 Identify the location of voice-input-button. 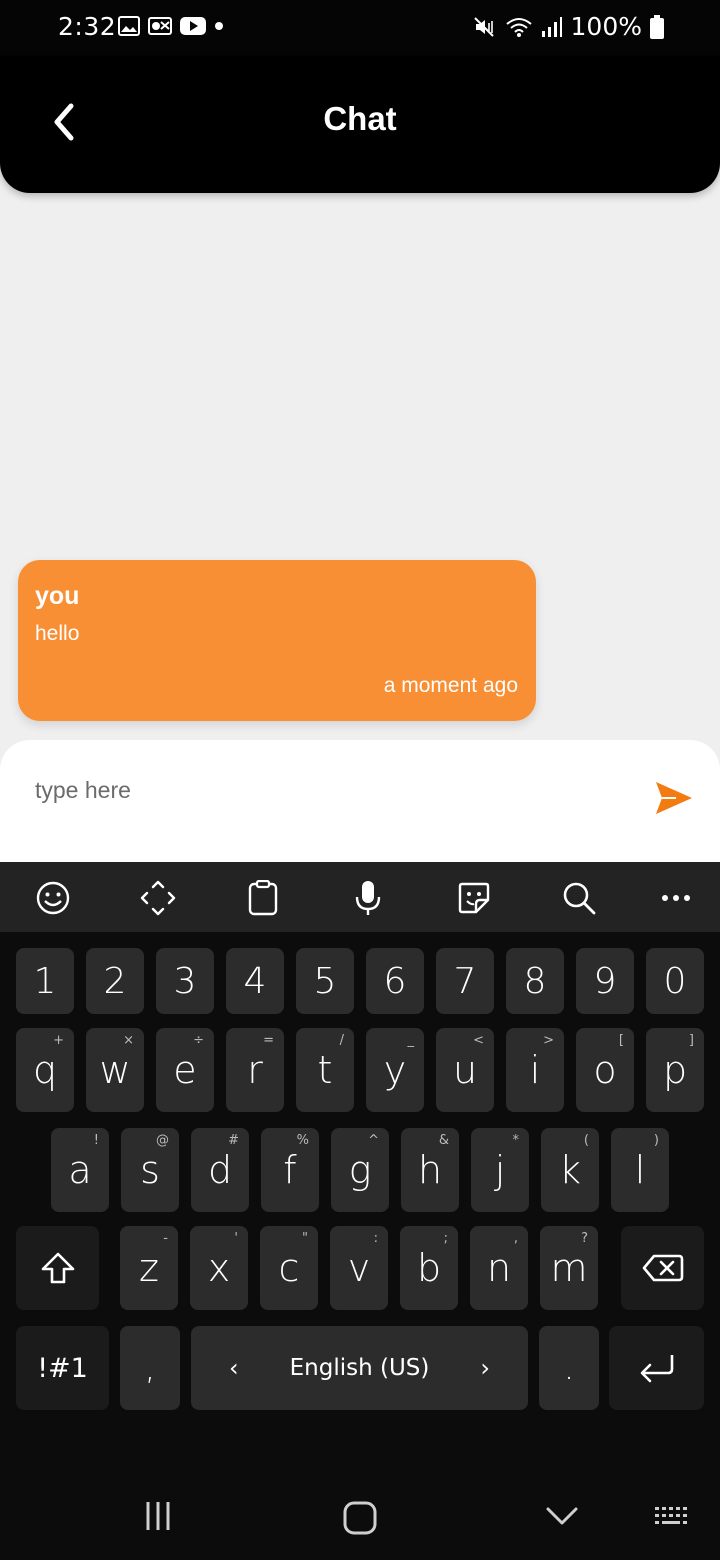
(368, 898).